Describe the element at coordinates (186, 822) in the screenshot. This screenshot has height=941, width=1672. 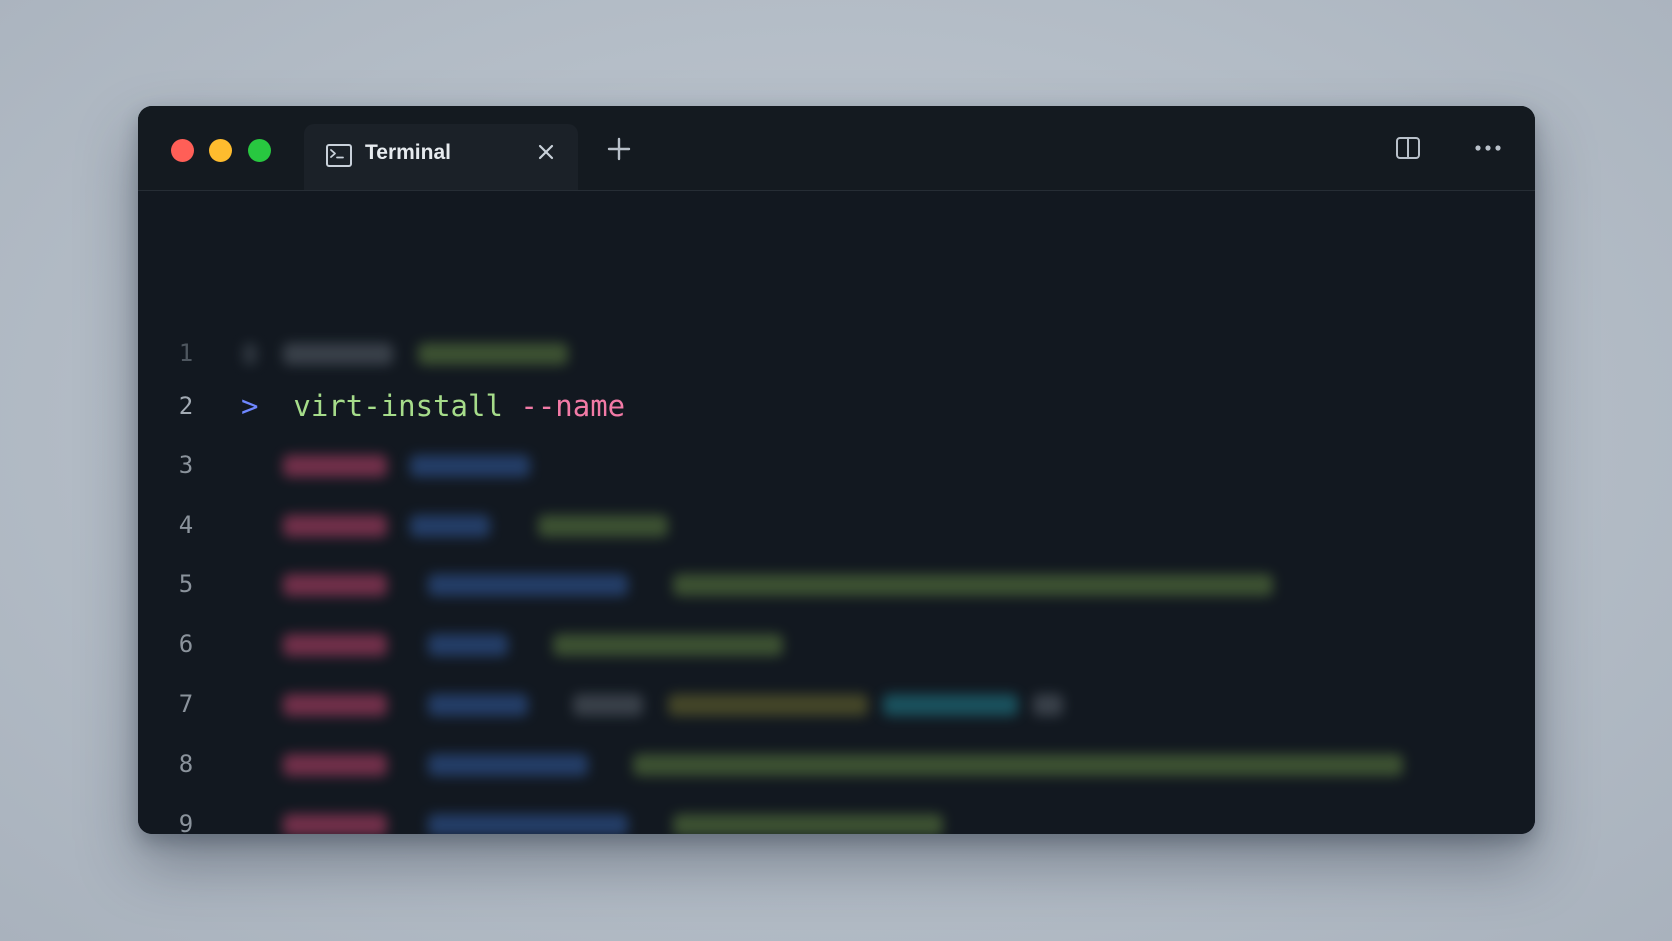
I see `line-number: 9` at that location.